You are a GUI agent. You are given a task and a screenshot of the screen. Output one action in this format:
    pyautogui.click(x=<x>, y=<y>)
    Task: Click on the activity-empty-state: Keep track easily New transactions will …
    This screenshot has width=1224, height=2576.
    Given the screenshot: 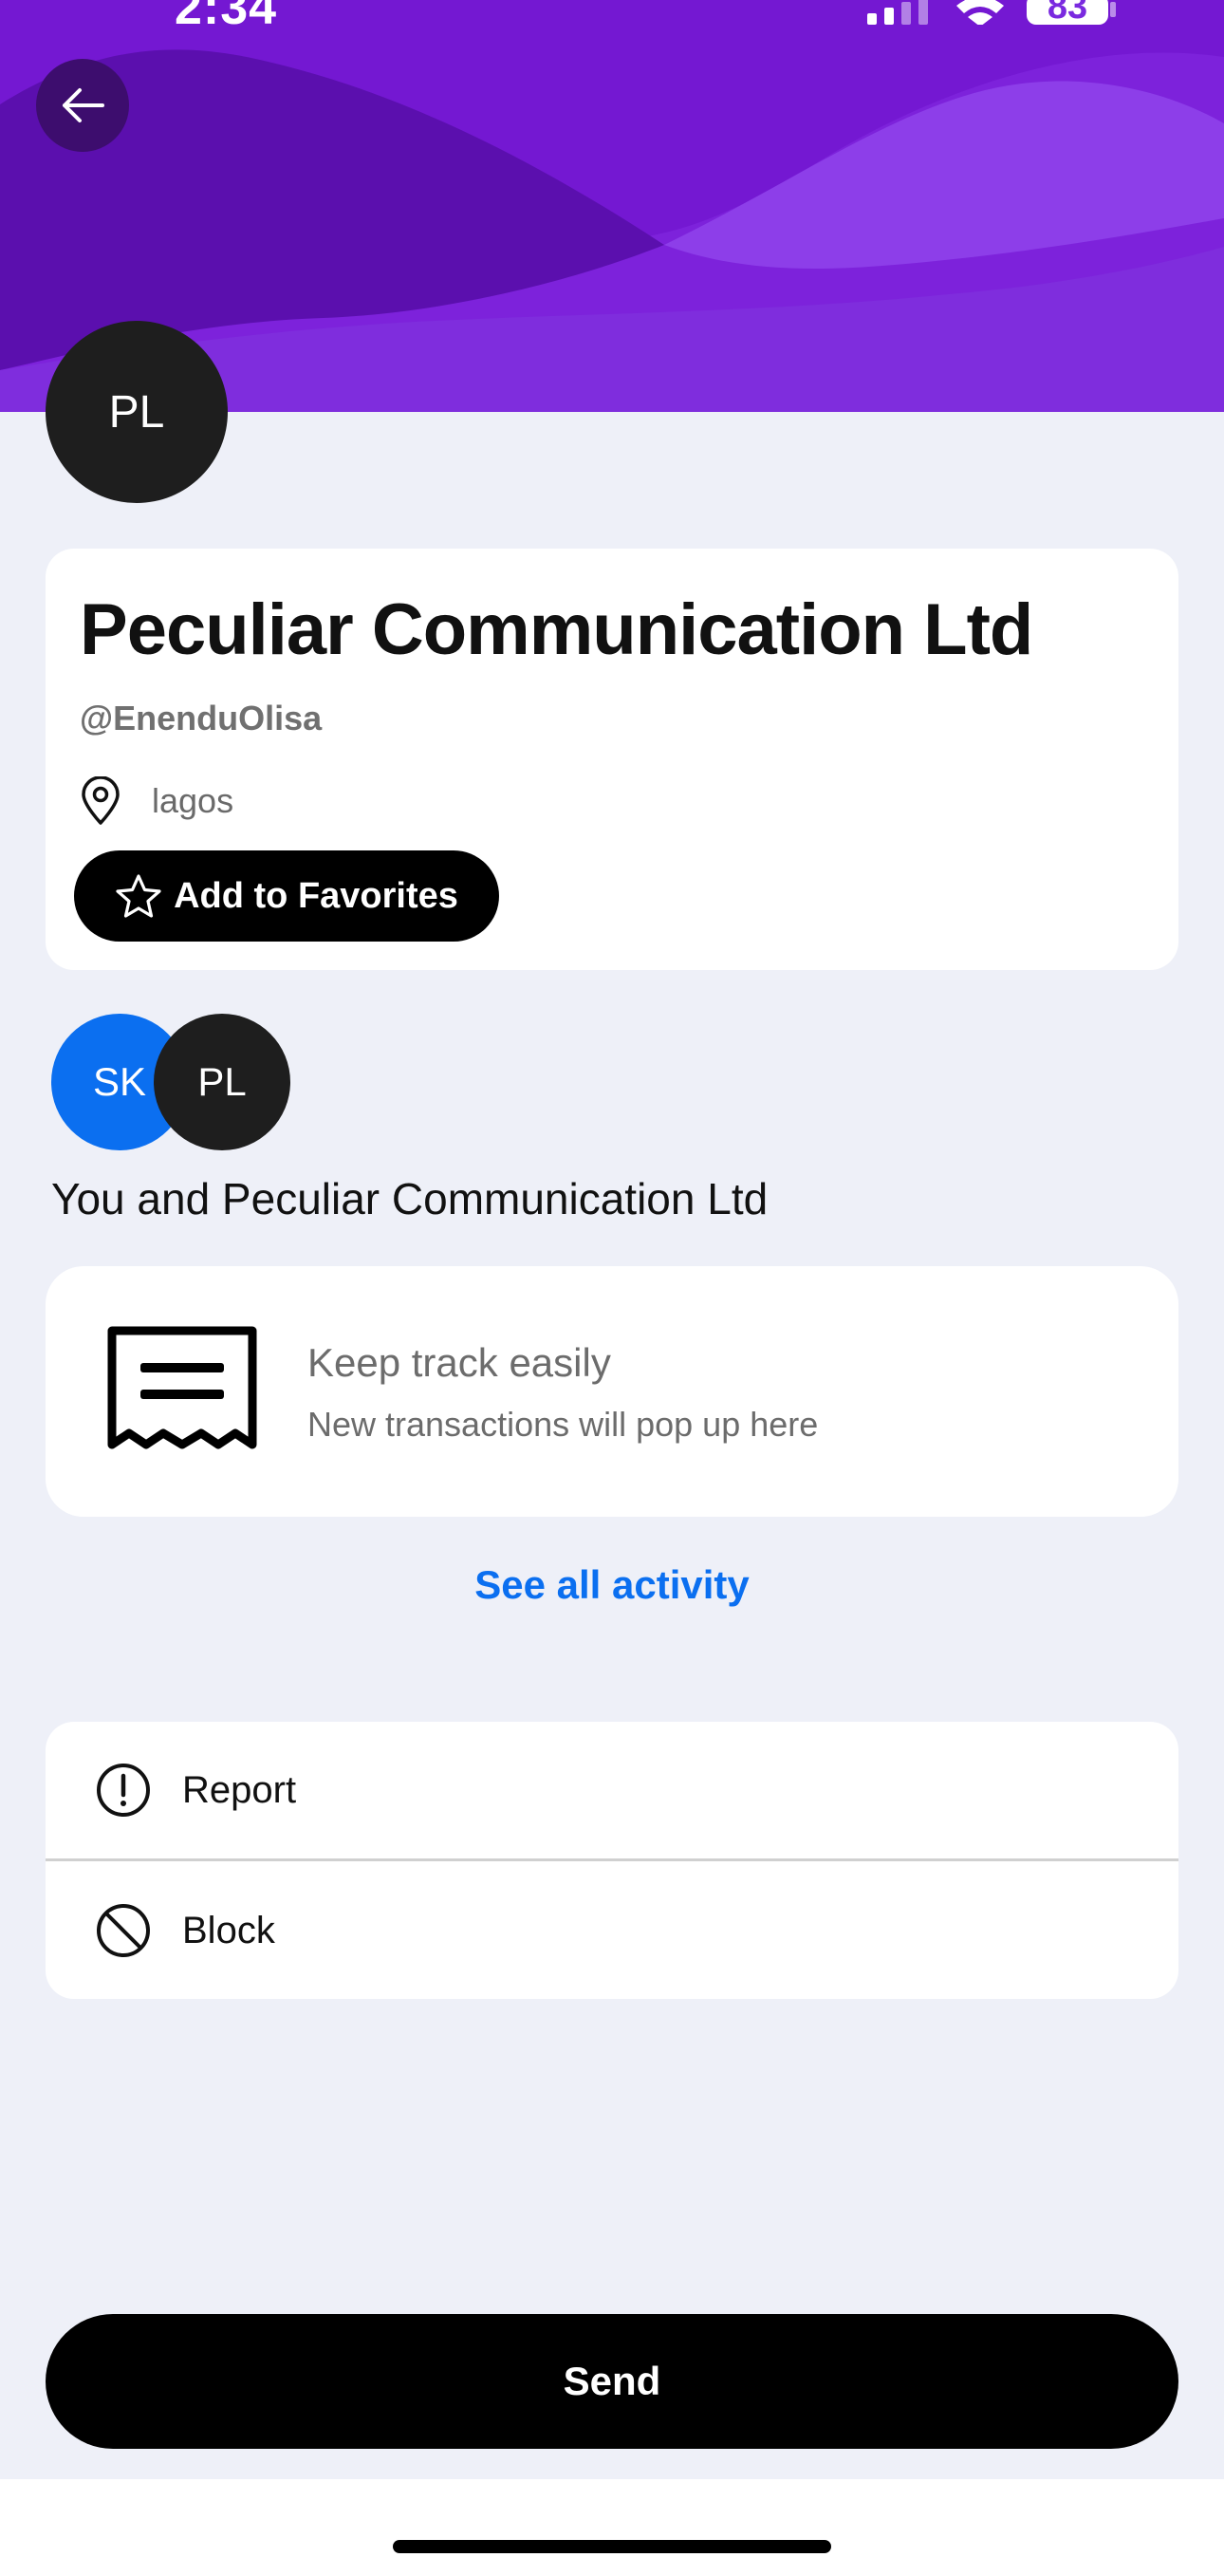 What is the action you would take?
    pyautogui.click(x=612, y=1391)
    